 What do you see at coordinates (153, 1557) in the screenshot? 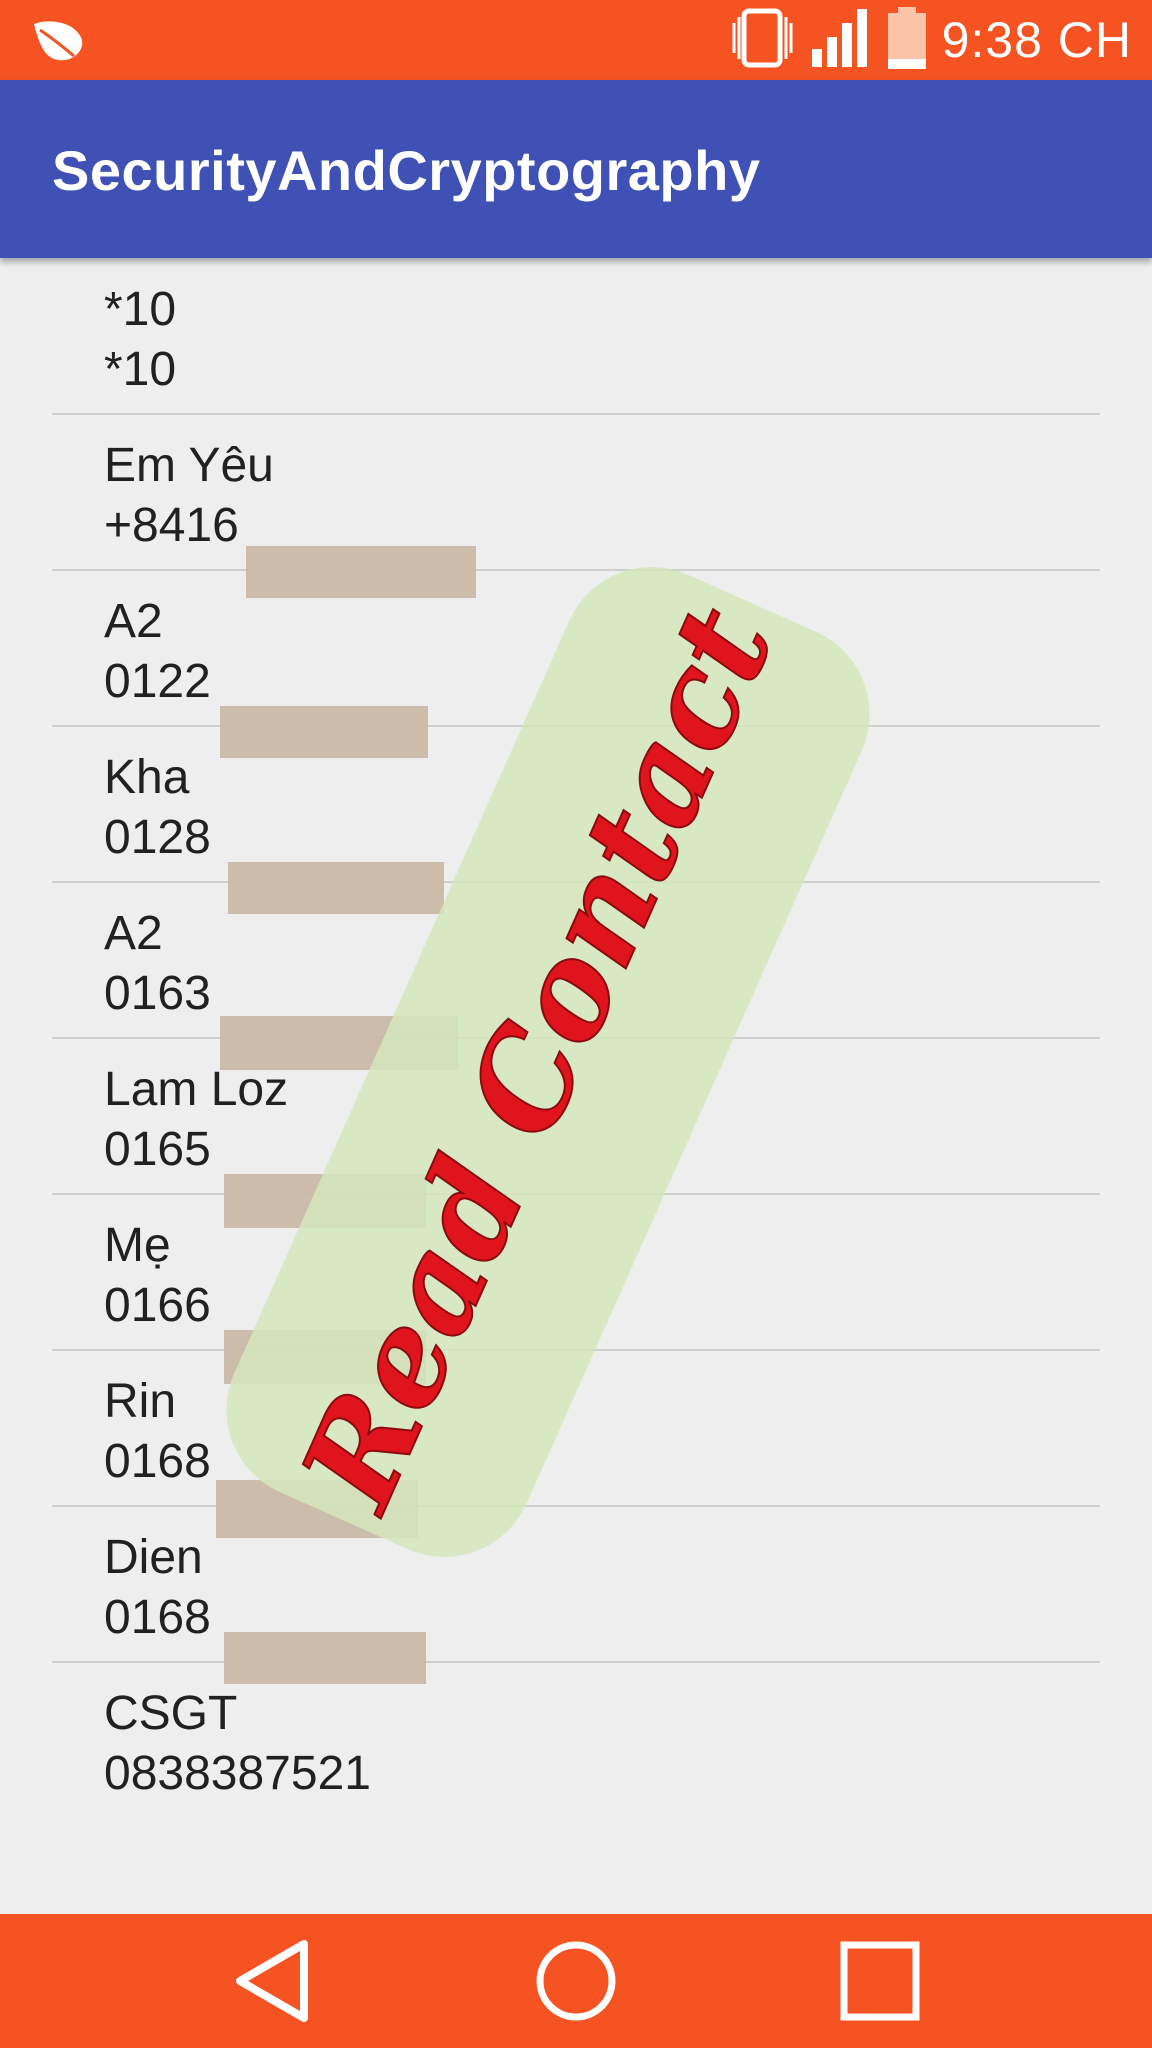
I see `contact-name: Dien` at bounding box center [153, 1557].